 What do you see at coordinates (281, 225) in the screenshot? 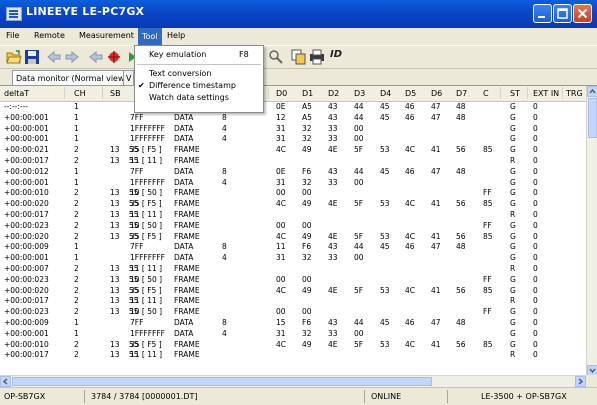
I see `cell-d0: 00` at bounding box center [281, 225].